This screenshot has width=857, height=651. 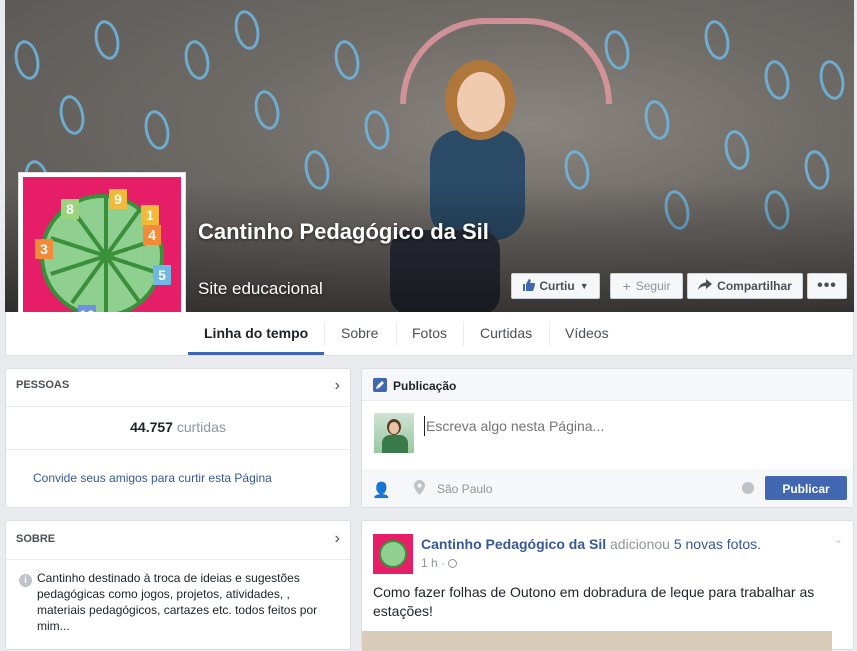 I want to click on more-options-button: •••, so click(x=827, y=286).